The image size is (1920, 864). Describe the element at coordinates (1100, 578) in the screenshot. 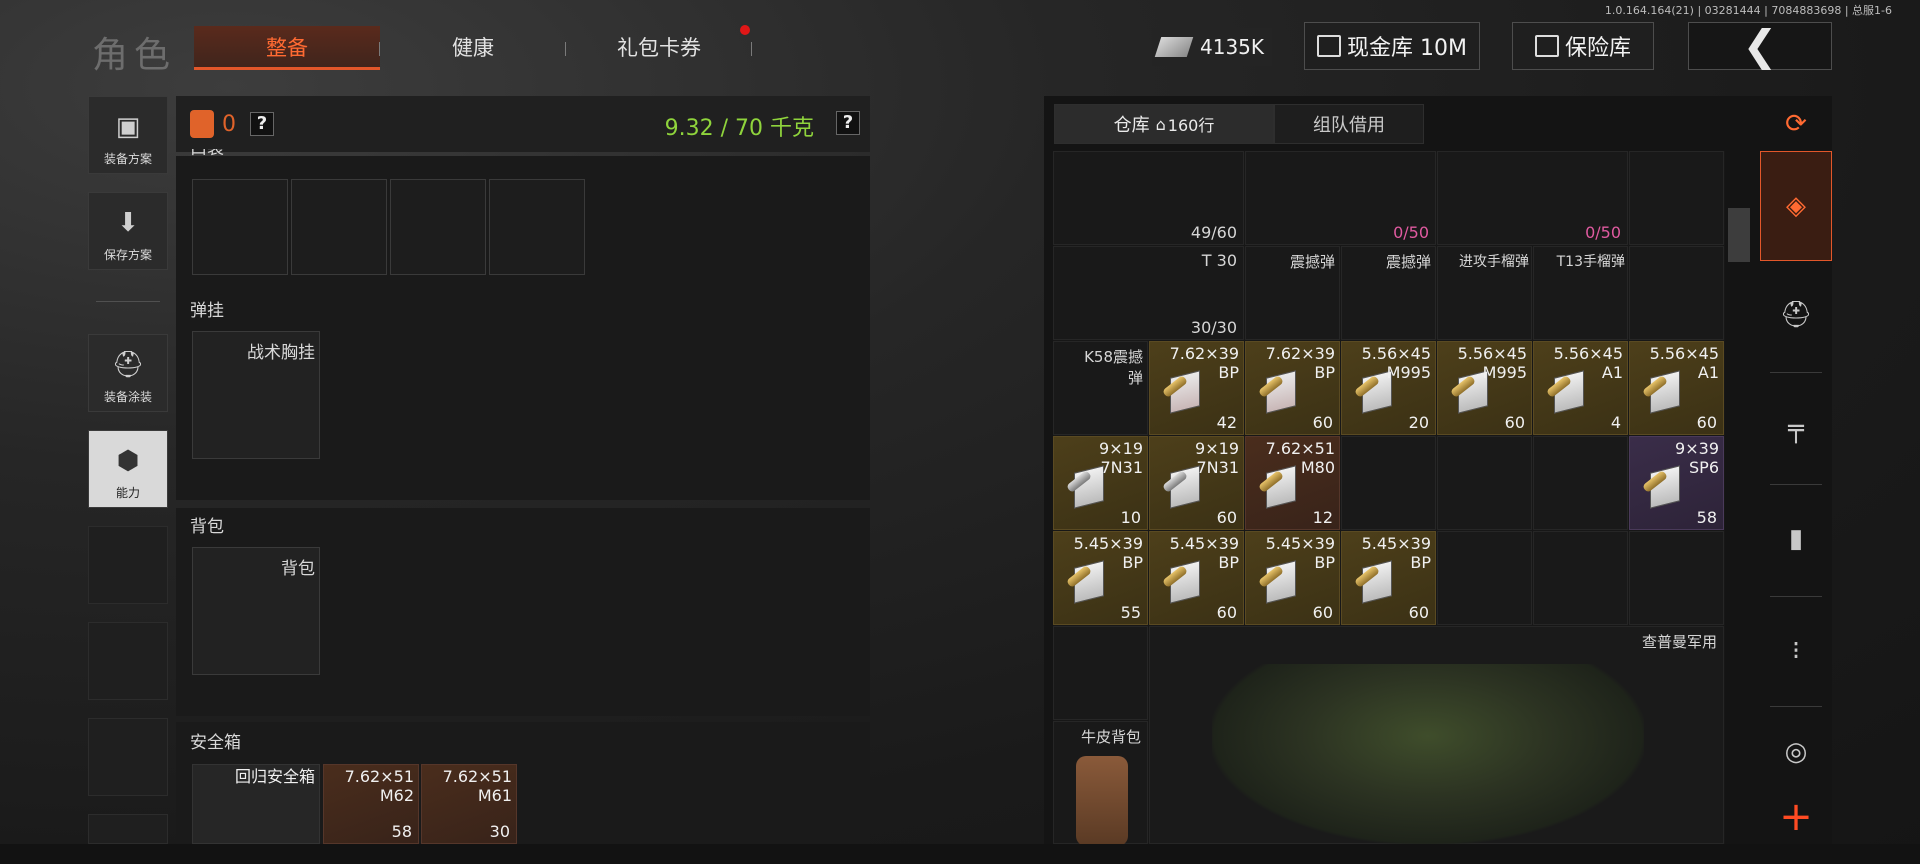

I see `ammo-item: 5.45×39 BP 55` at that location.